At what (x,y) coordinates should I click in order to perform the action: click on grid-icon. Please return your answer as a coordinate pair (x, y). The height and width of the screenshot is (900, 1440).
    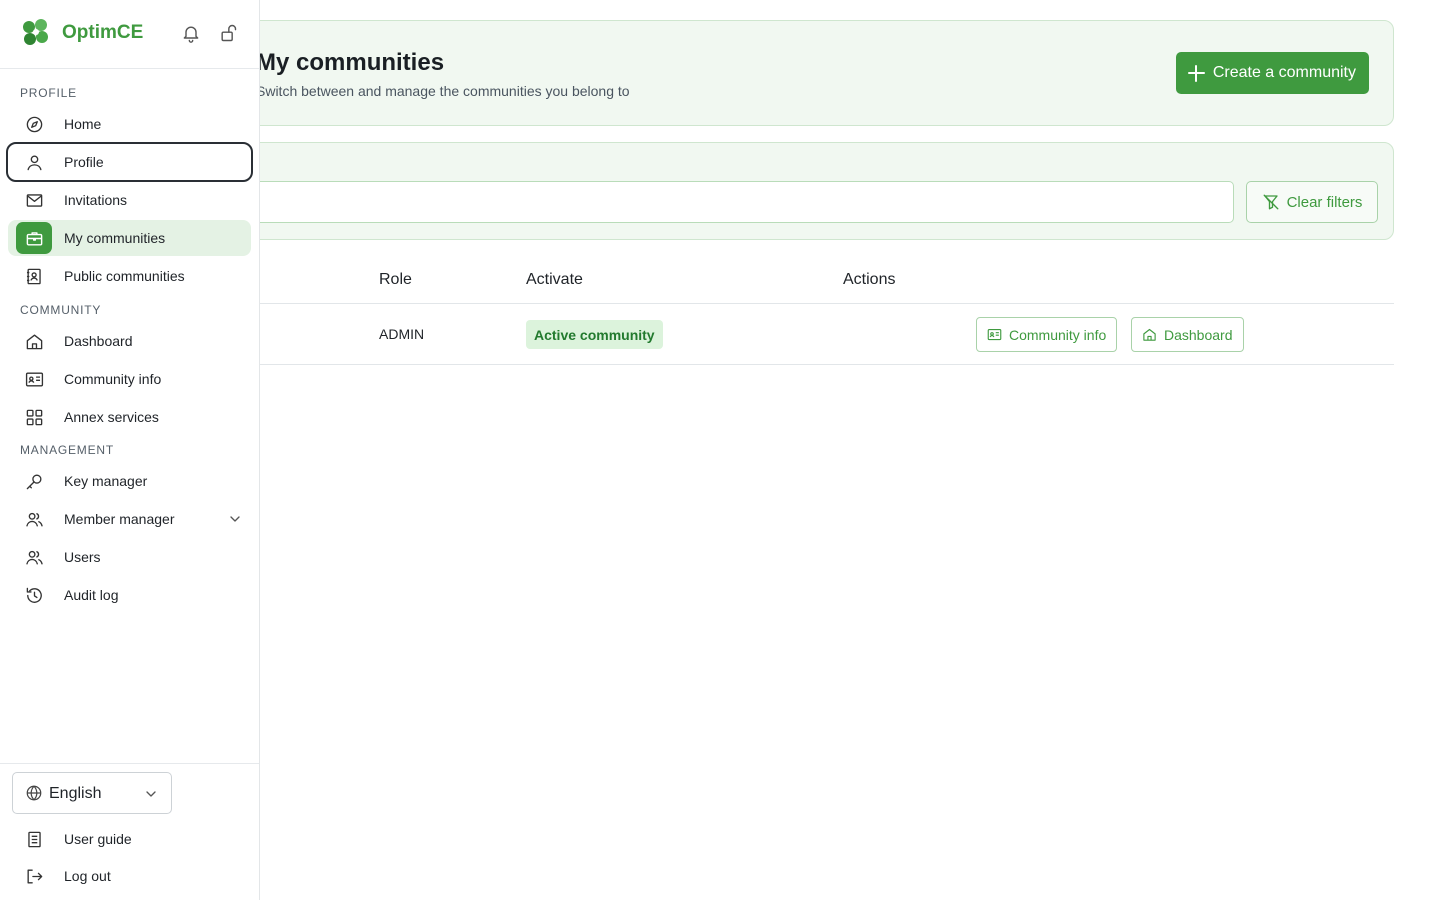
    Looking at the image, I should click on (34, 417).